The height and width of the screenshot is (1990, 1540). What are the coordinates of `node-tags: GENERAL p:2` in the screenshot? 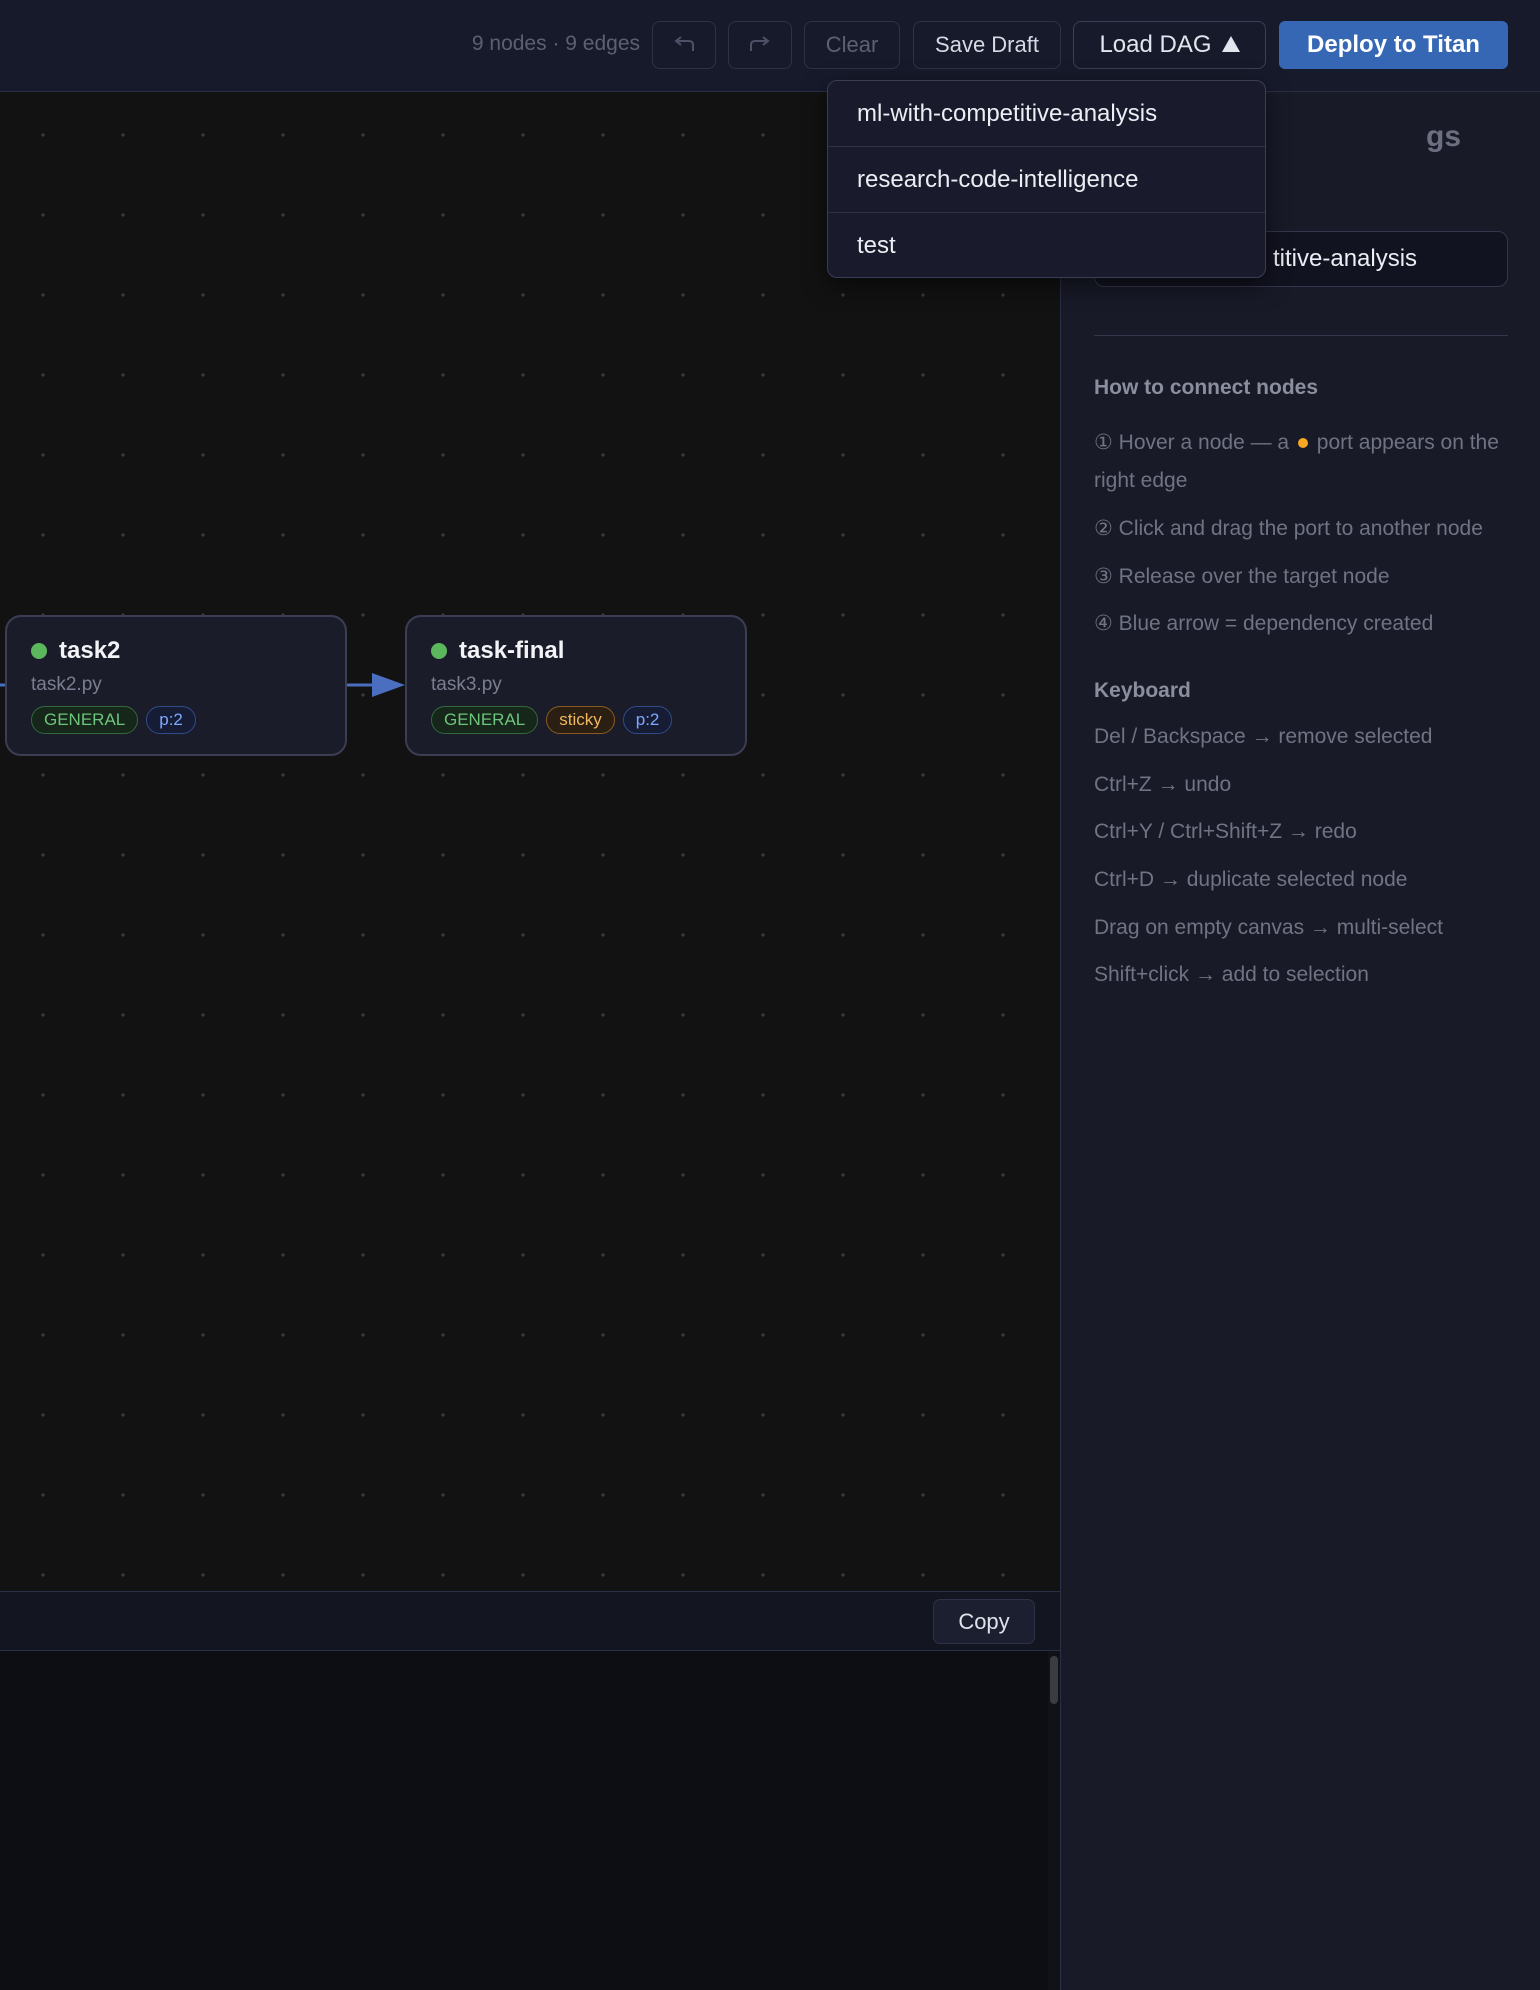 It's located at (113, 720).